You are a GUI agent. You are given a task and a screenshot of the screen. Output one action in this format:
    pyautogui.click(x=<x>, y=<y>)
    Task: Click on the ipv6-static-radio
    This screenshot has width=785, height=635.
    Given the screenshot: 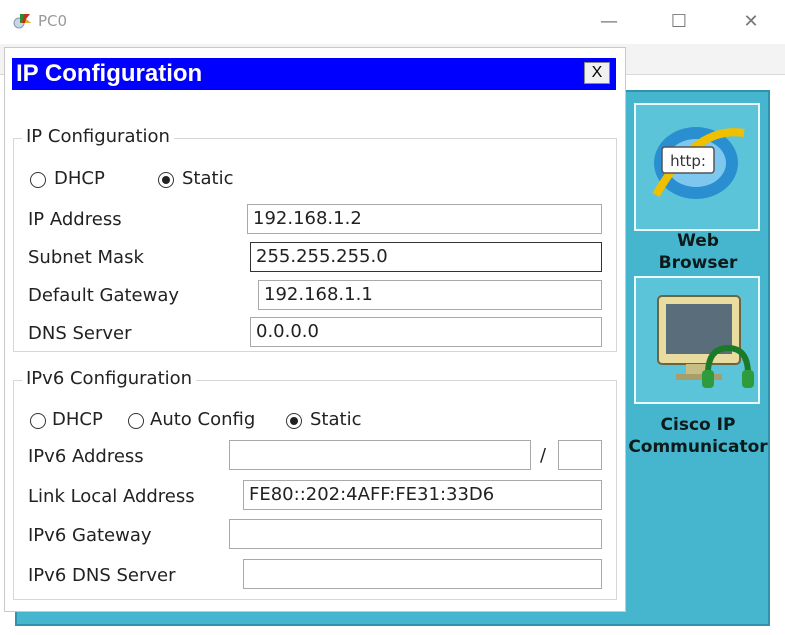 What is the action you would take?
    pyautogui.click(x=294, y=421)
    